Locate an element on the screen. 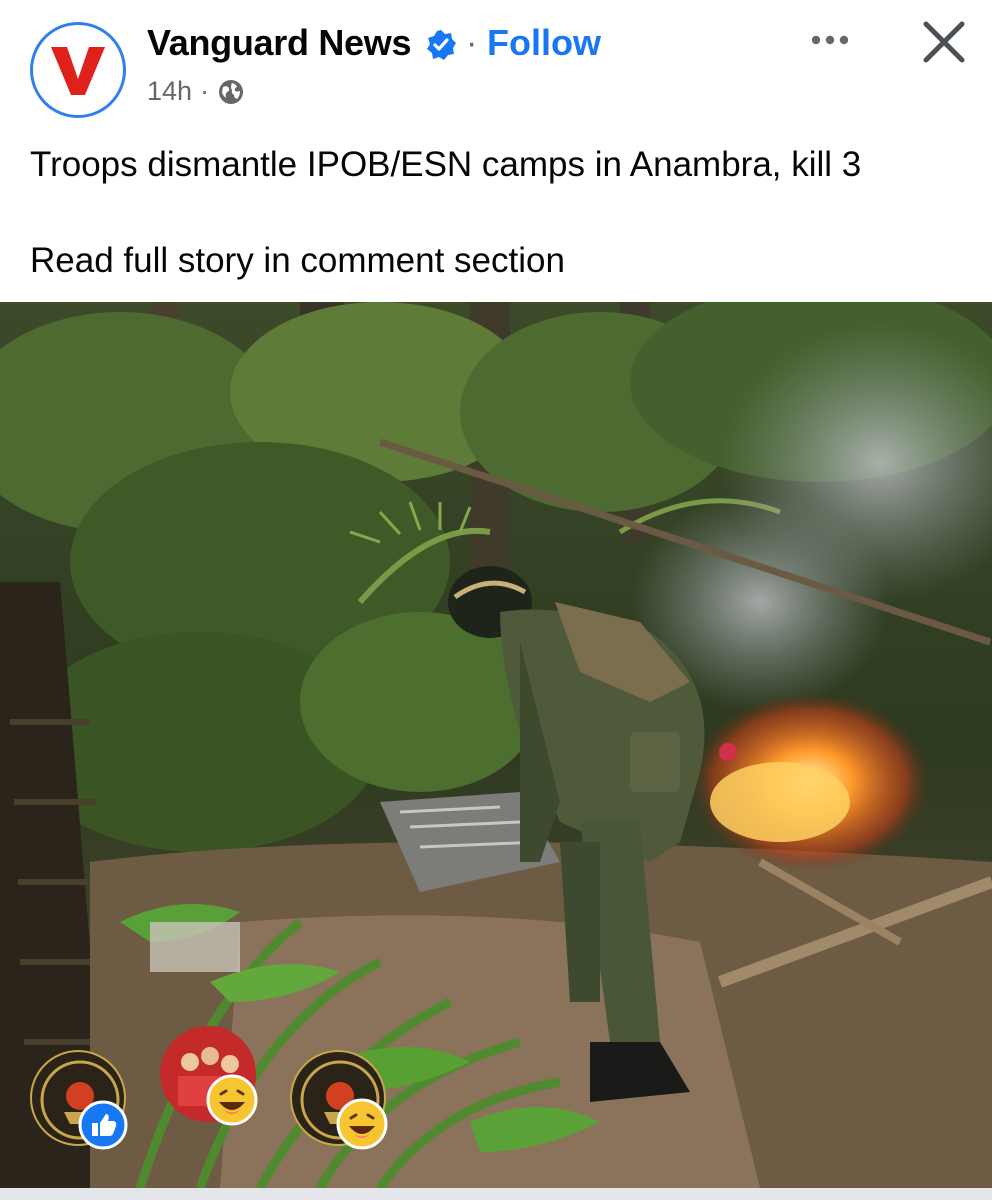  post-time: 14h is located at coordinates (169, 91).